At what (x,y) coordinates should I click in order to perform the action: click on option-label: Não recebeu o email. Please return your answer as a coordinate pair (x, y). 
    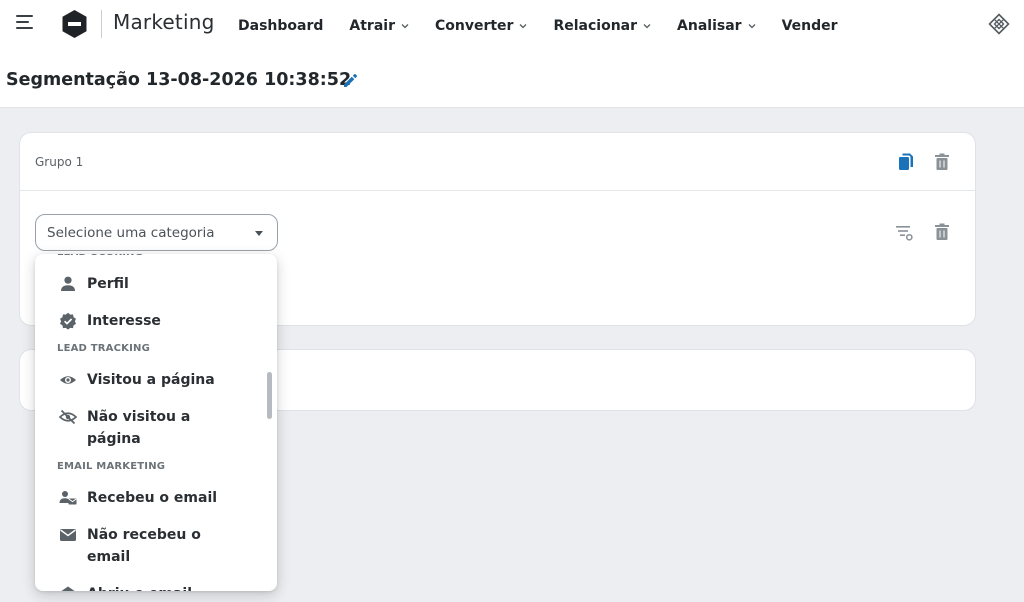
    Looking at the image, I should click on (144, 546).